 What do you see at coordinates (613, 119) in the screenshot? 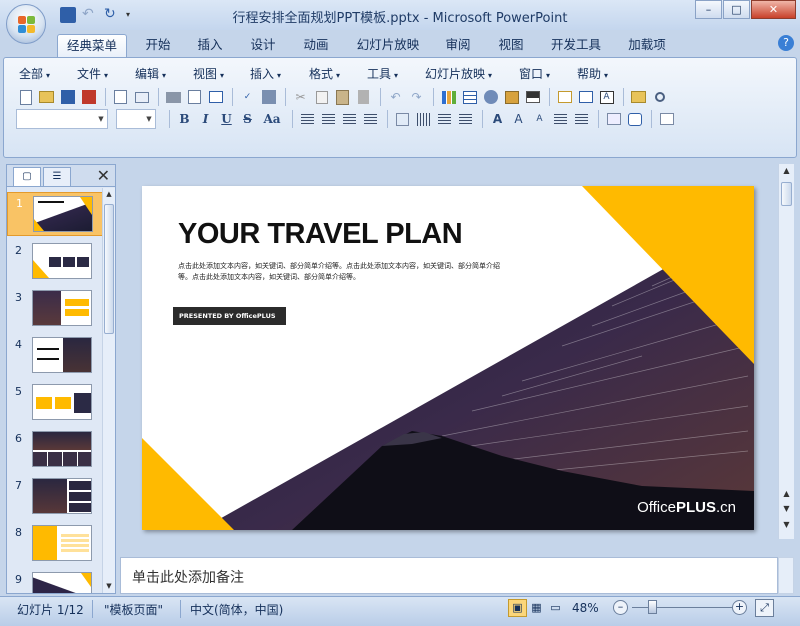
I see `arrange-icon` at bounding box center [613, 119].